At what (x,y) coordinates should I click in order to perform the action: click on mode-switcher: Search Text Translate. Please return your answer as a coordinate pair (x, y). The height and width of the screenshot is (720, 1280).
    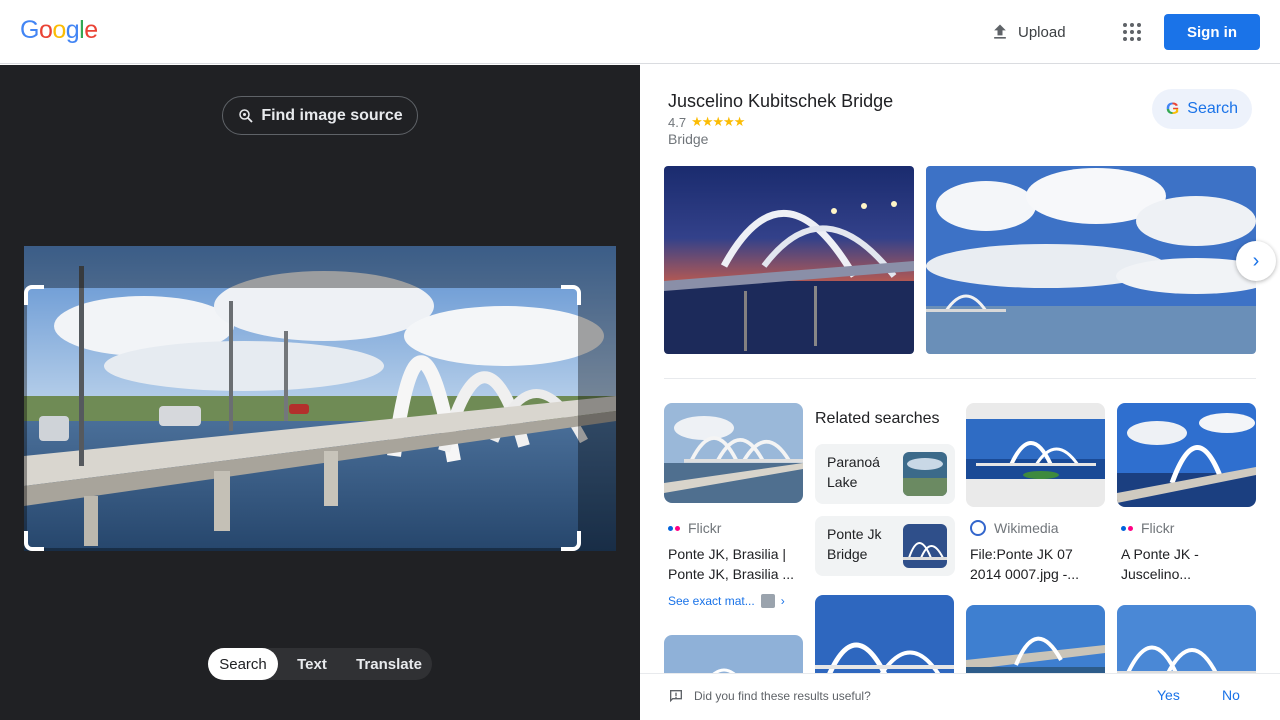
    Looking at the image, I should click on (320, 664).